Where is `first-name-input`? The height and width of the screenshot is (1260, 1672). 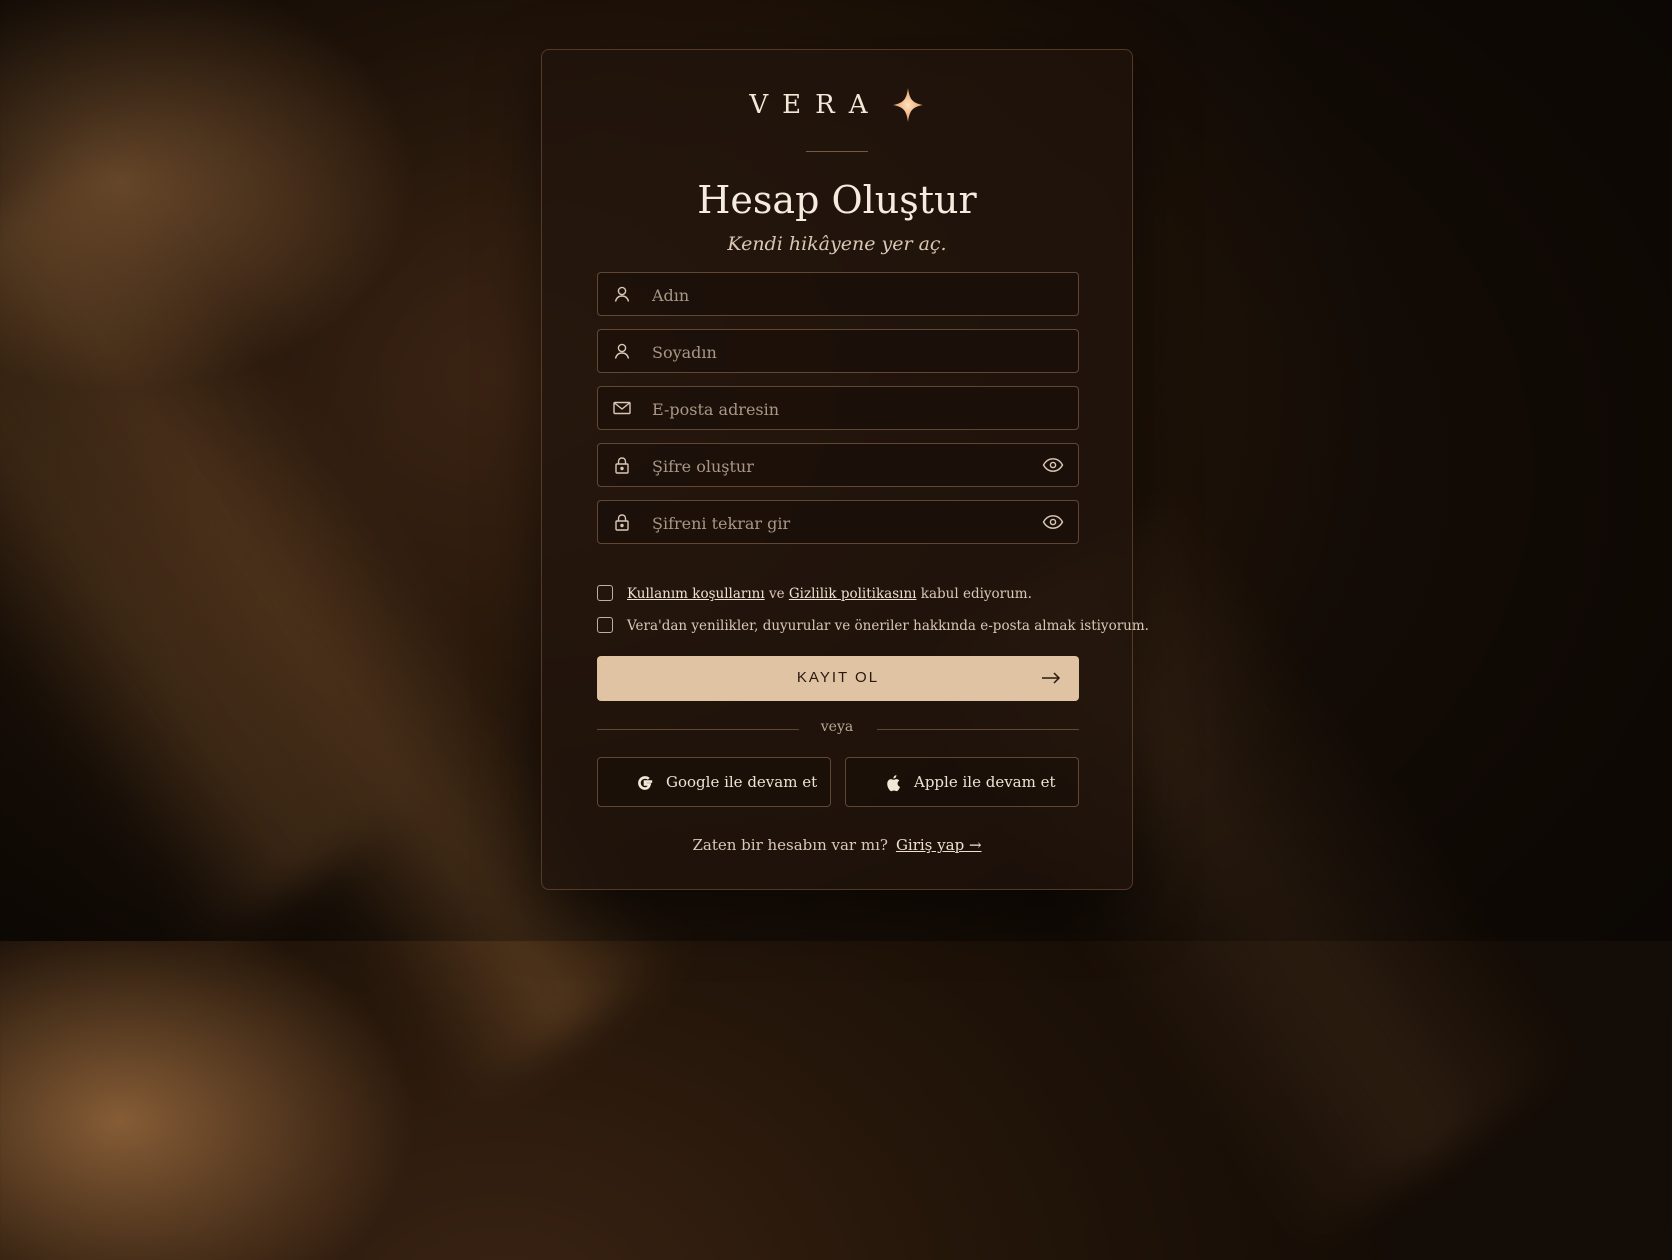 first-name-input is located at coordinates (837, 295).